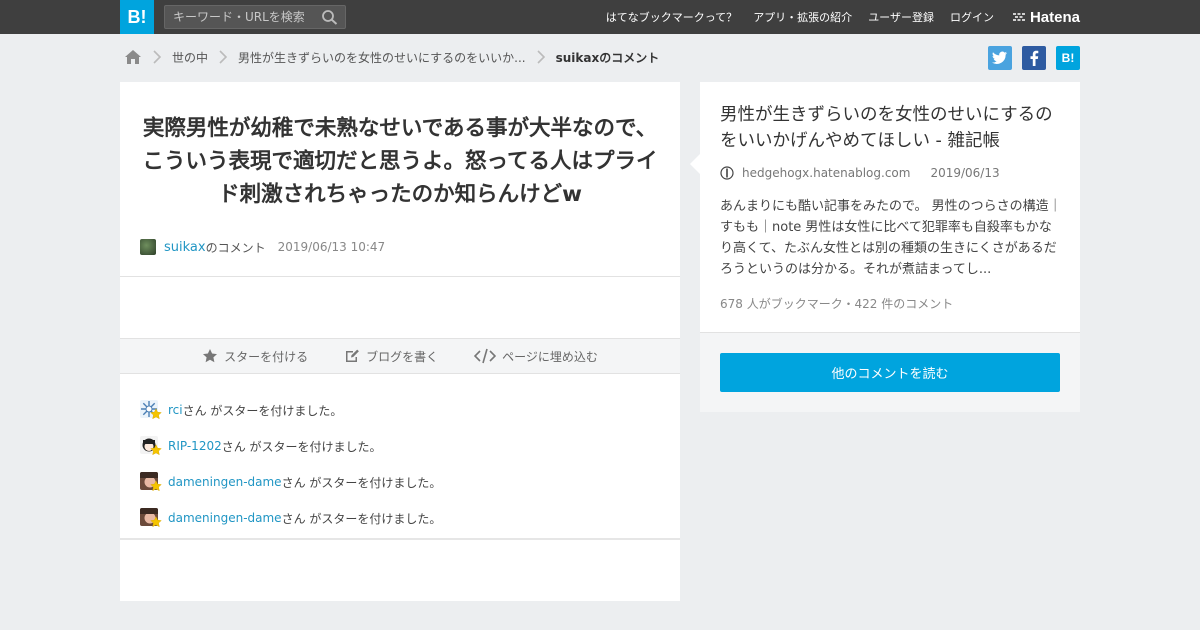  I want to click on twitter-icon, so click(999, 57).